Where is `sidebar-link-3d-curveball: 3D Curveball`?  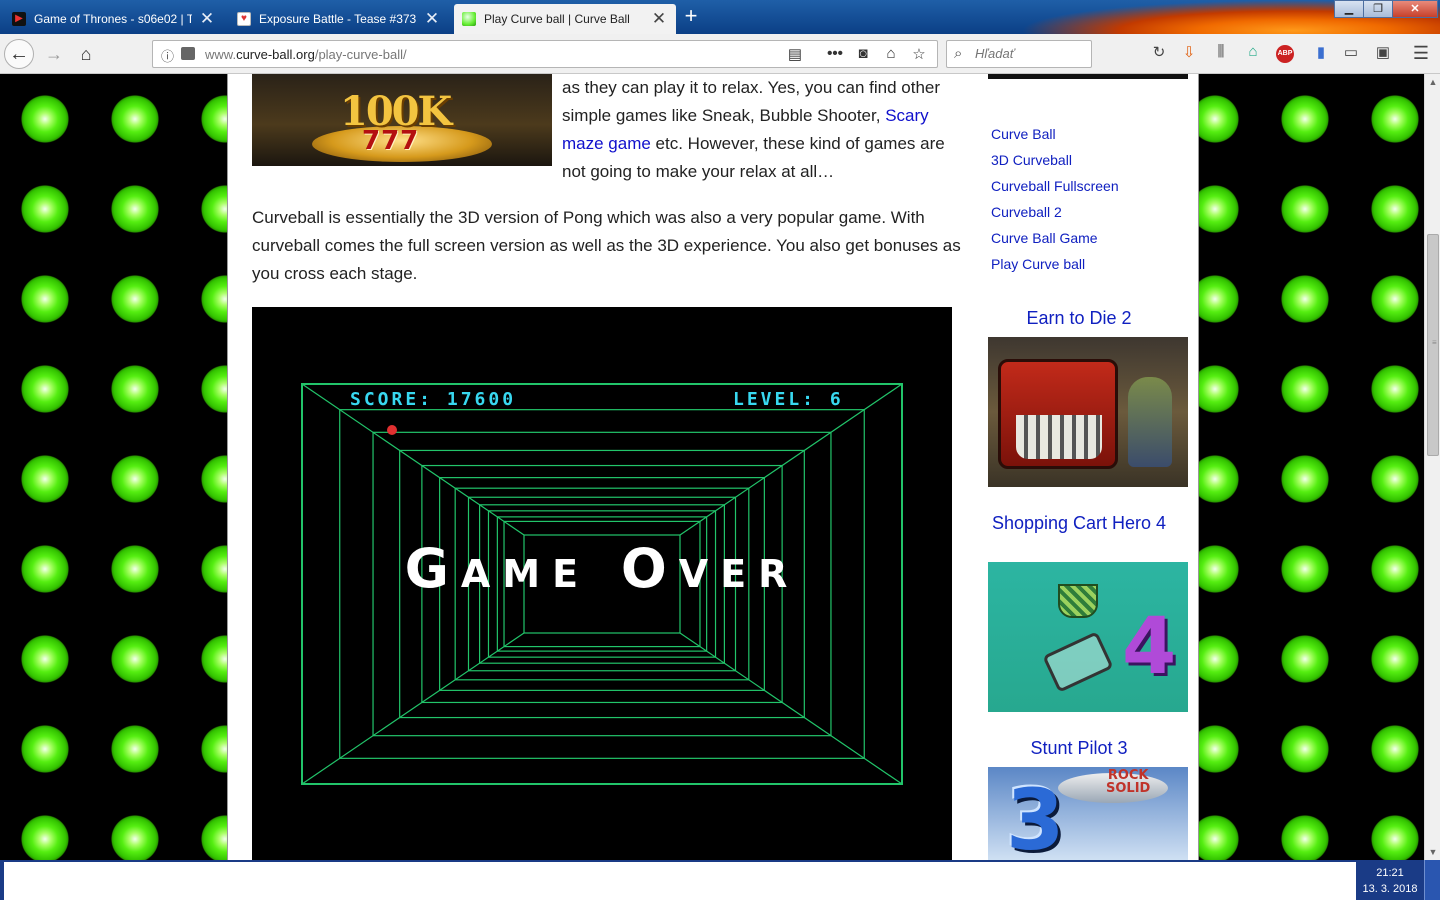
sidebar-link-3d-curveball: 3D Curveball is located at coordinates (1031, 160).